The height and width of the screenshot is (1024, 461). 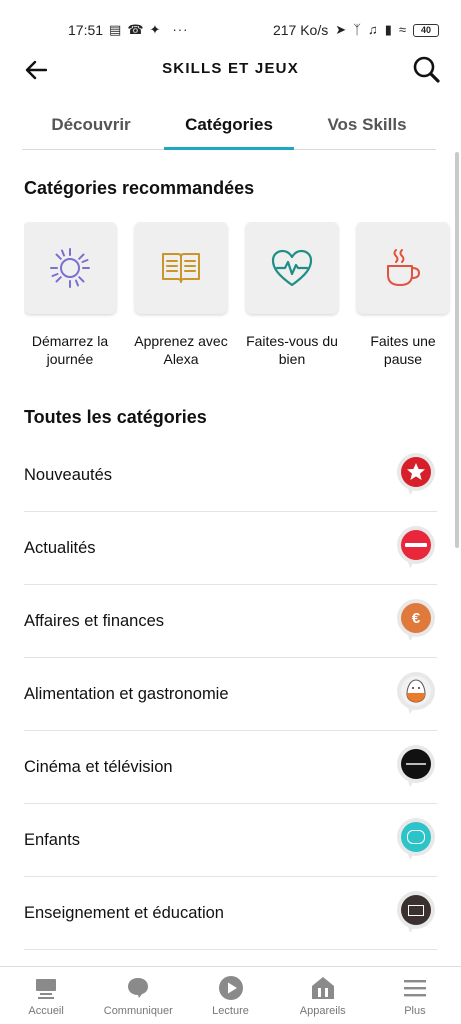 What do you see at coordinates (300, 30) in the screenshot?
I see `network-speed: 217 Ko/s` at bounding box center [300, 30].